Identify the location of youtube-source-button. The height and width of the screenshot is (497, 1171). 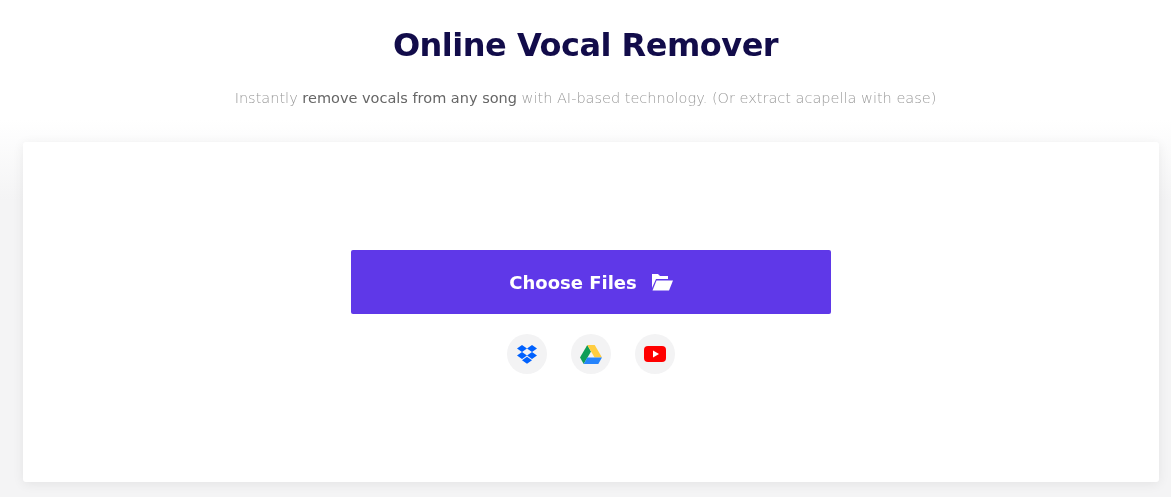
(655, 354).